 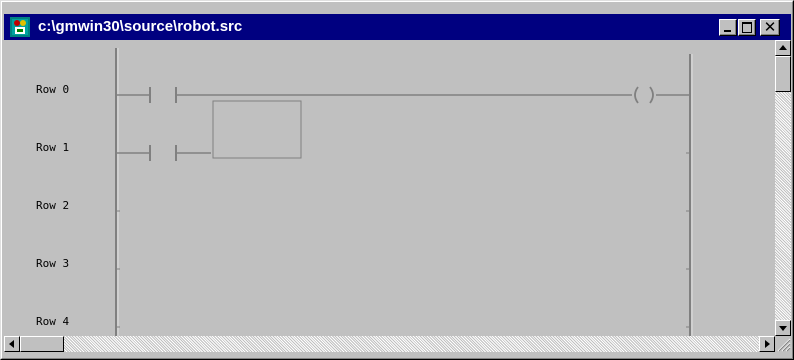 I want to click on app-icon, so click(x=20, y=27).